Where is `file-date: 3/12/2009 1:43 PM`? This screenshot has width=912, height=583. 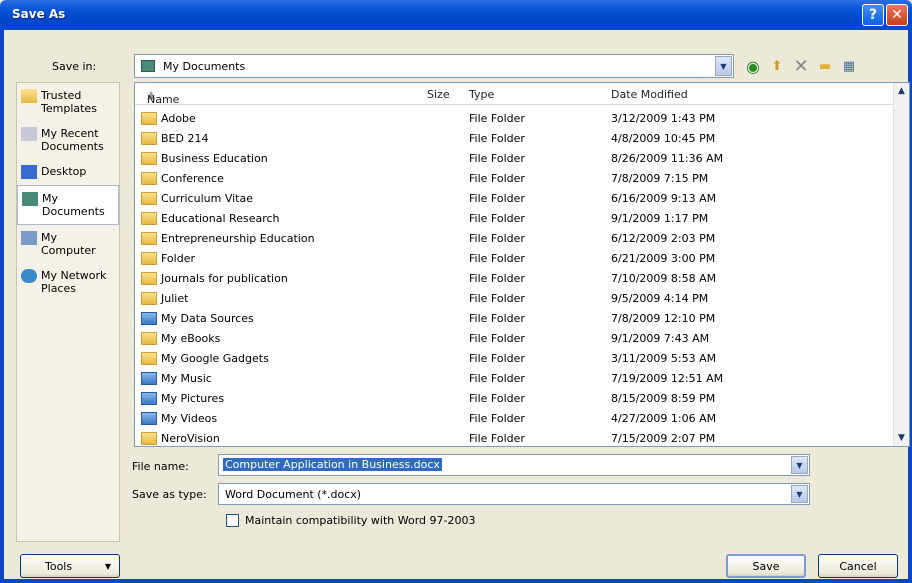 file-date: 3/12/2009 1:43 PM is located at coordinates (663, 118).